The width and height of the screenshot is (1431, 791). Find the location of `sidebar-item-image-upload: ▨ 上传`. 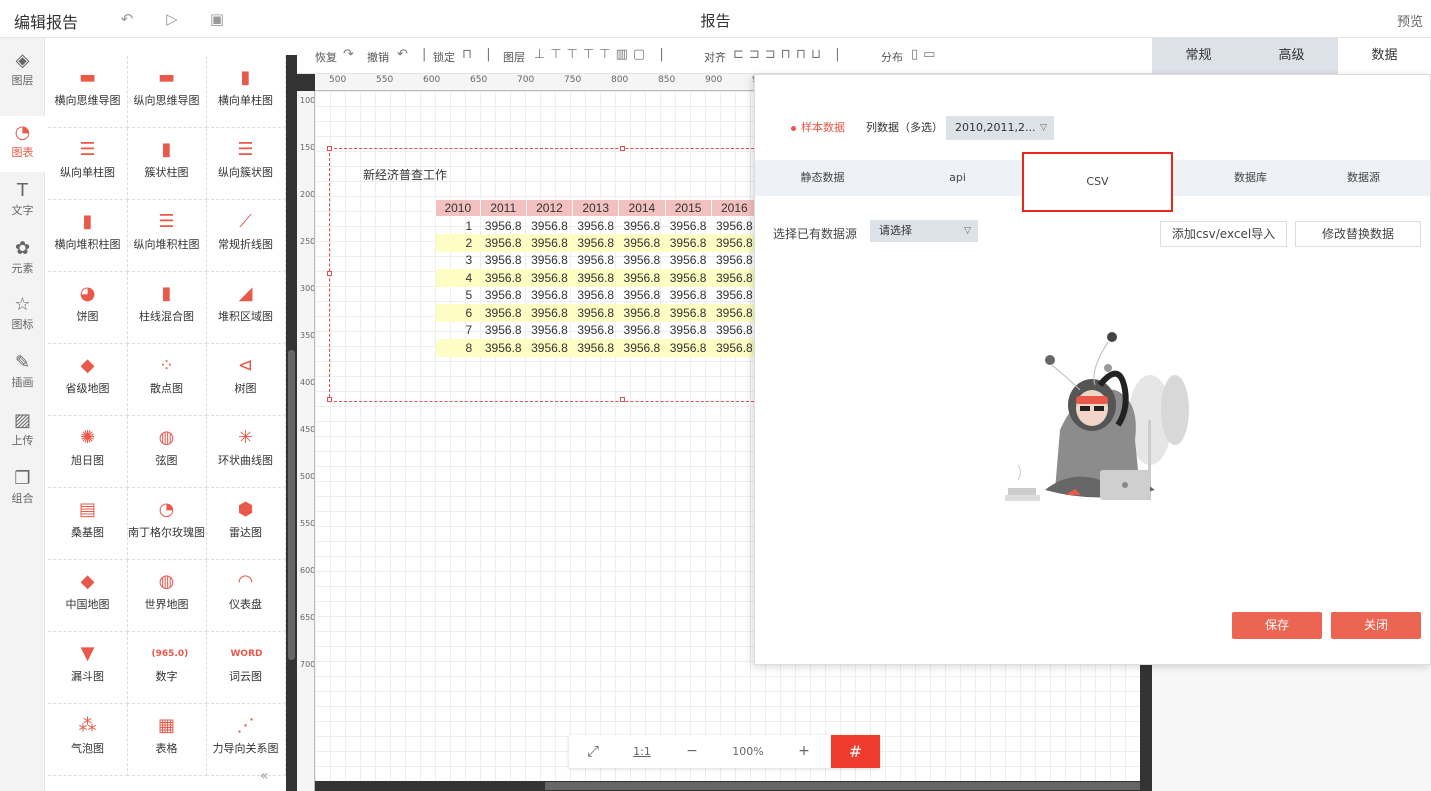

sidebar-item-image-upload: ▨ 上传 is located at coordinates (22, 432).